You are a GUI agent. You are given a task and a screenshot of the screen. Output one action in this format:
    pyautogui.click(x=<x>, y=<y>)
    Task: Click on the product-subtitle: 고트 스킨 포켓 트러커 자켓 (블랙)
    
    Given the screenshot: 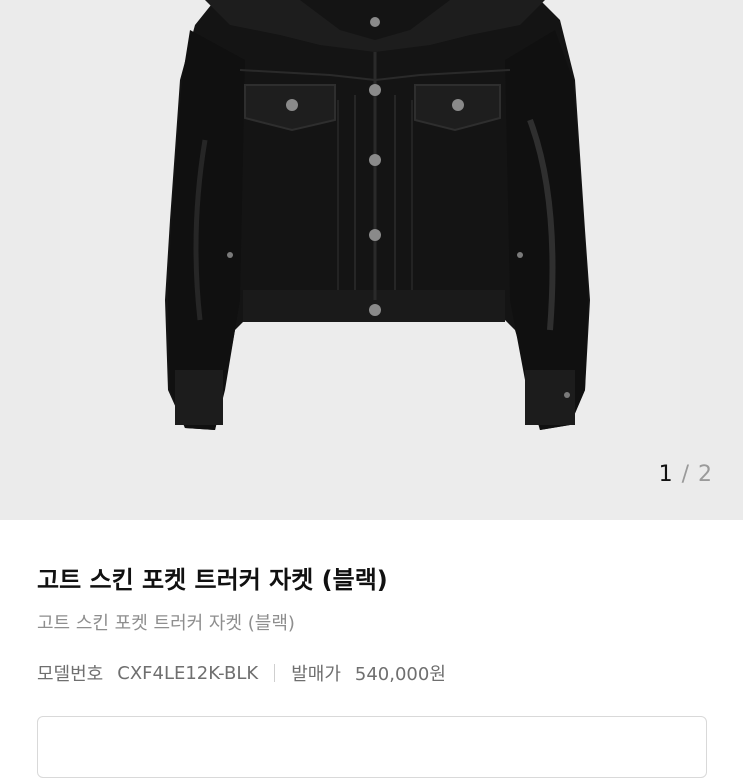 What is the action you would take?
    pyautogui.click(x=166, y=623)
    